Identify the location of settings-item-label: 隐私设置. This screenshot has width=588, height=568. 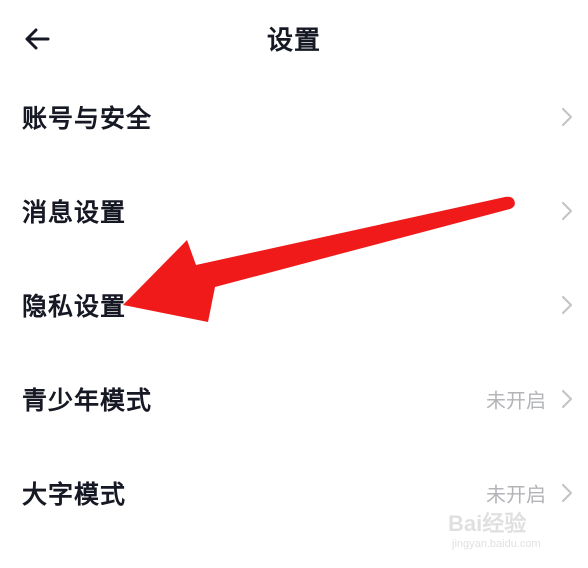
(74, 306).